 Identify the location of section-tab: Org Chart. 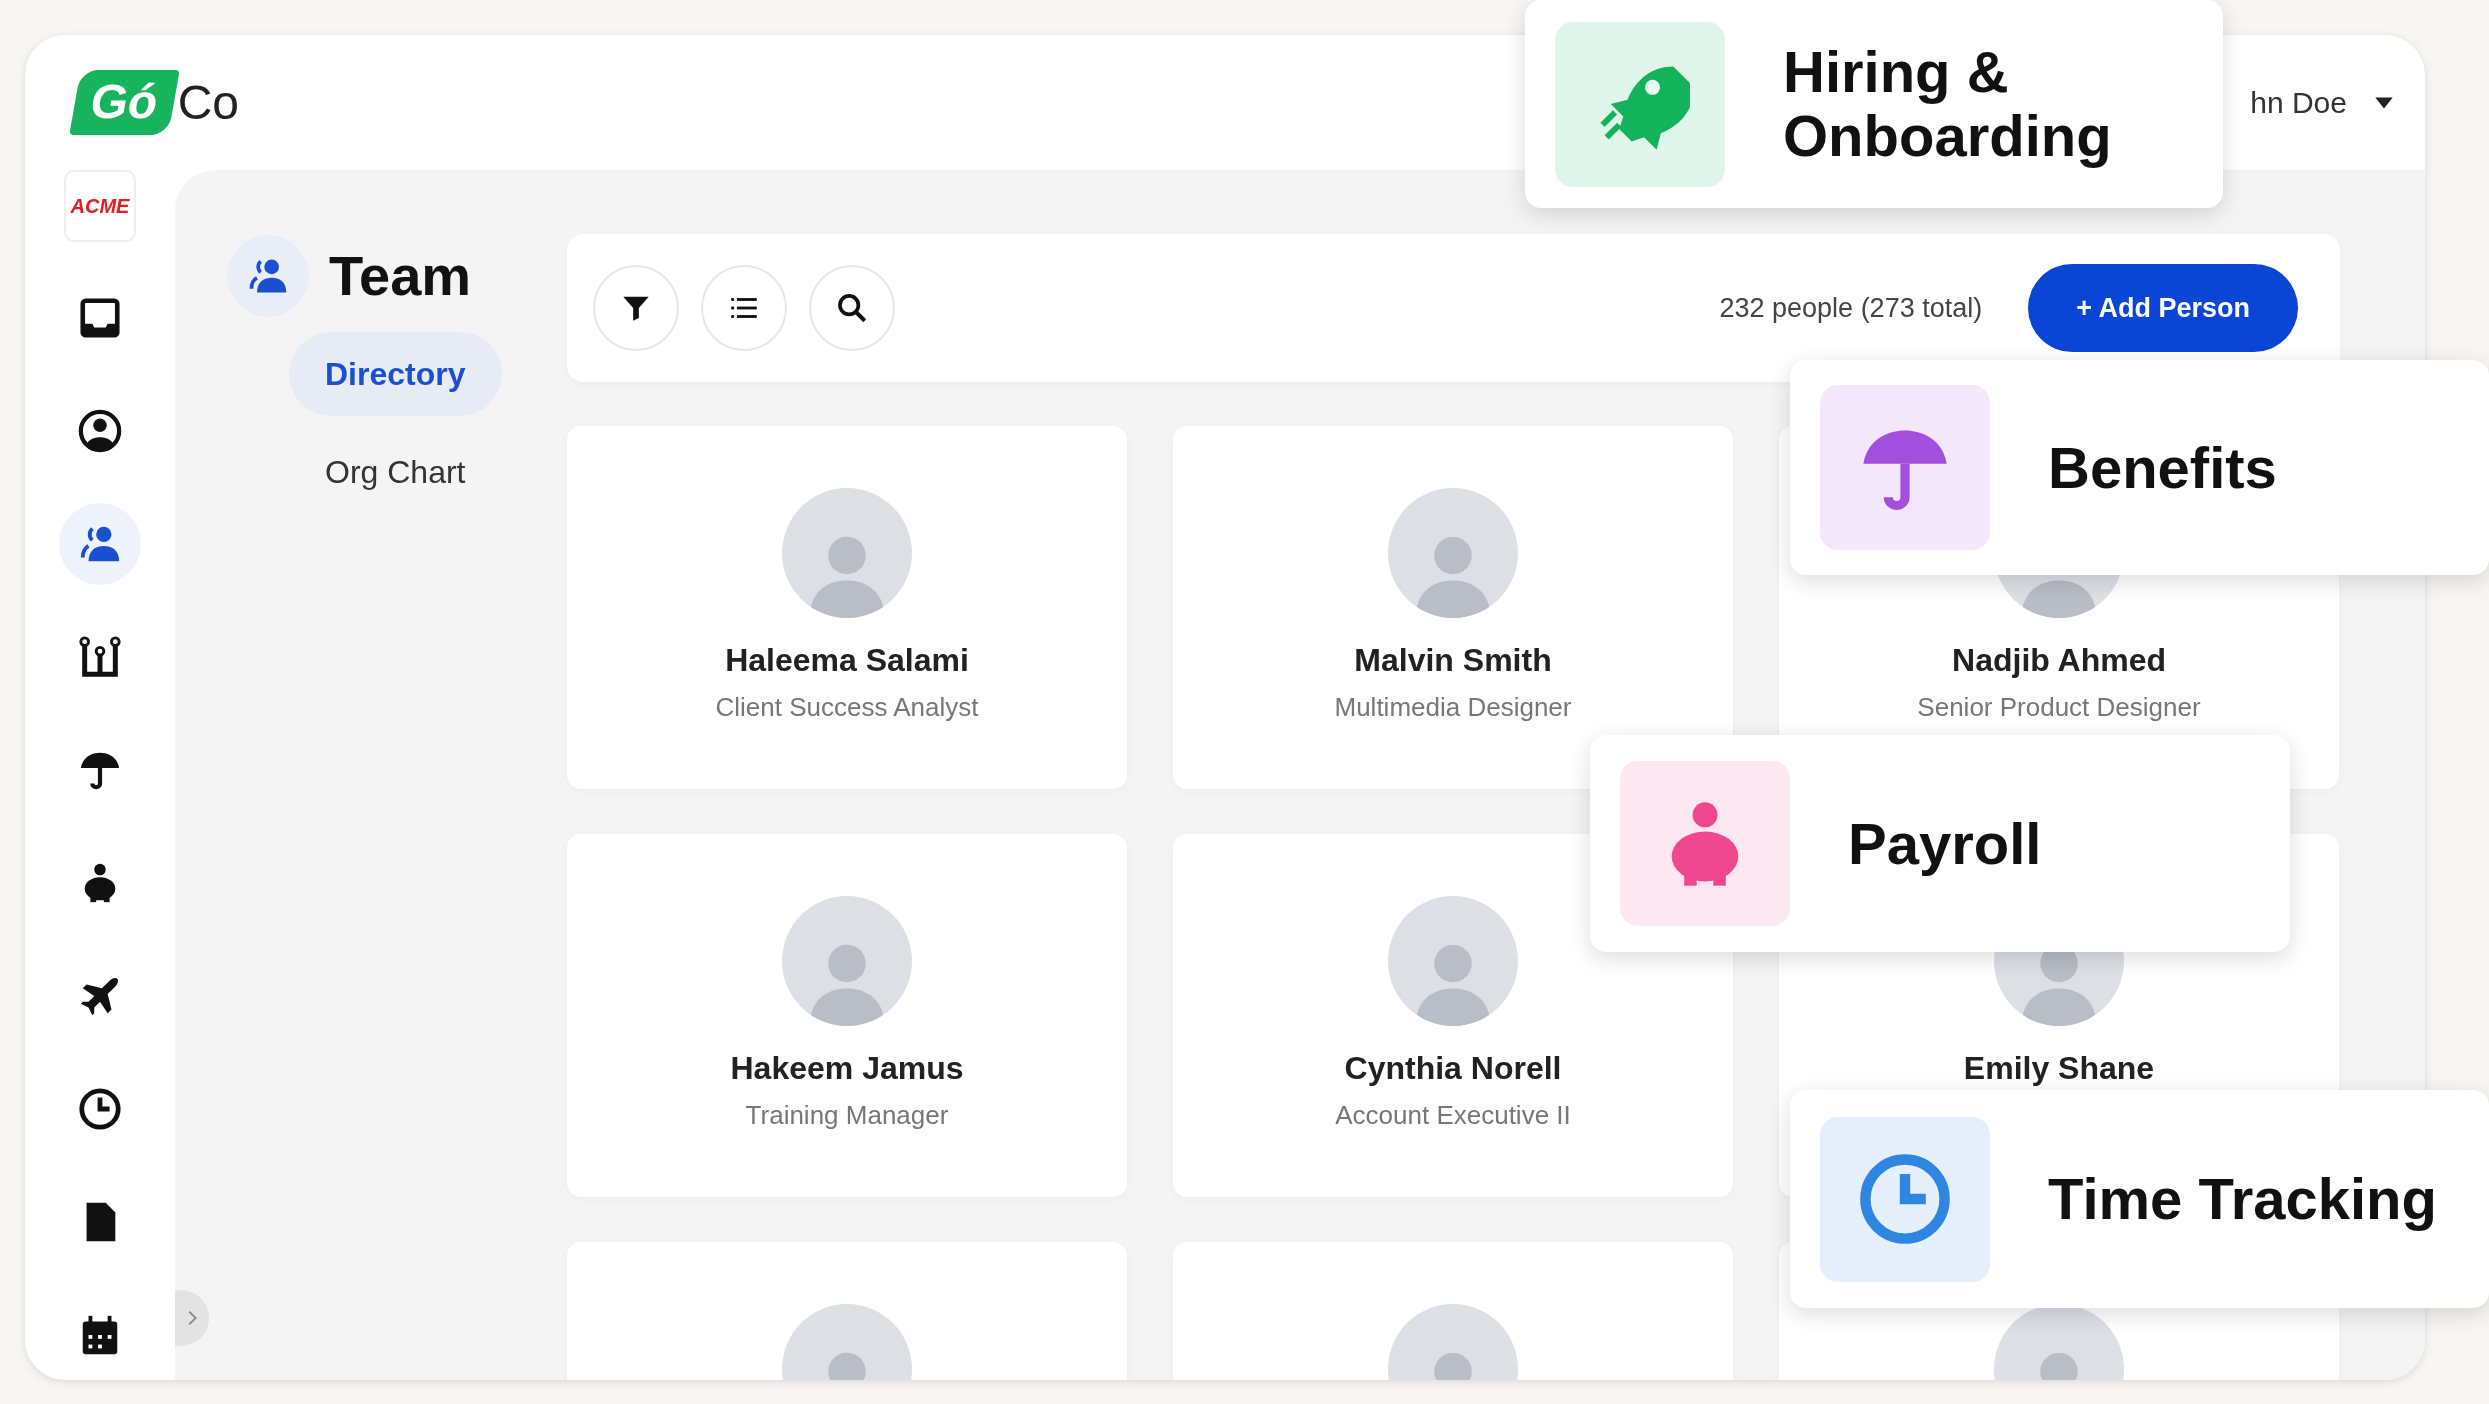
(395, 472).